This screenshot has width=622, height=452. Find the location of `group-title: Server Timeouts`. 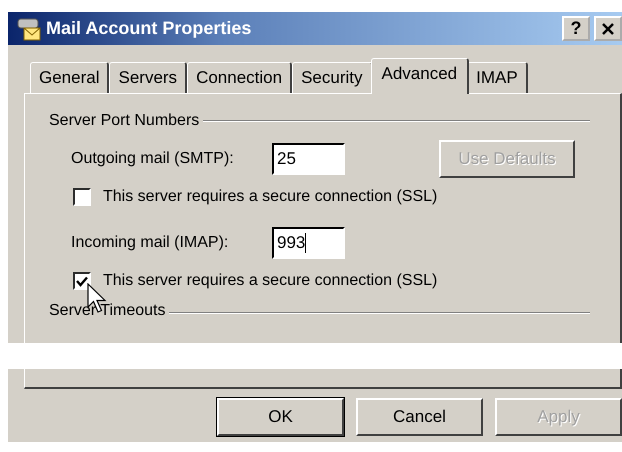

group-title: Server Timeouts is located at coordinates (107, 311).